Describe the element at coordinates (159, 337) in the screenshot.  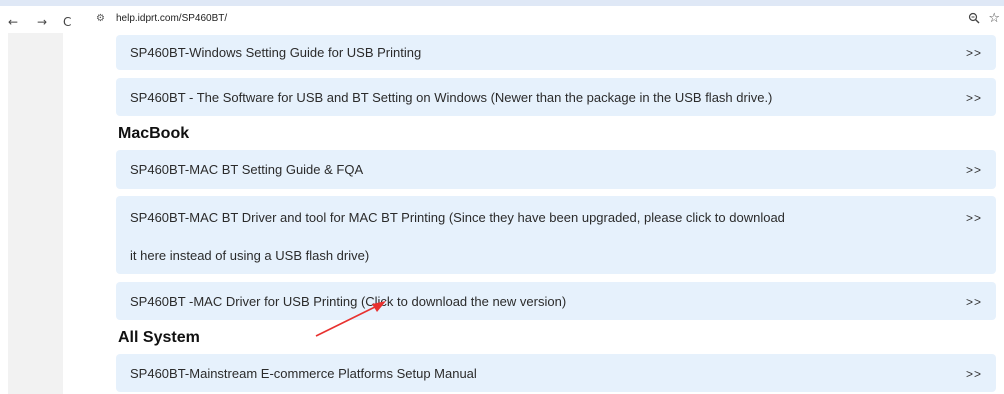
I see `section-title-all-system: All System` at that location.